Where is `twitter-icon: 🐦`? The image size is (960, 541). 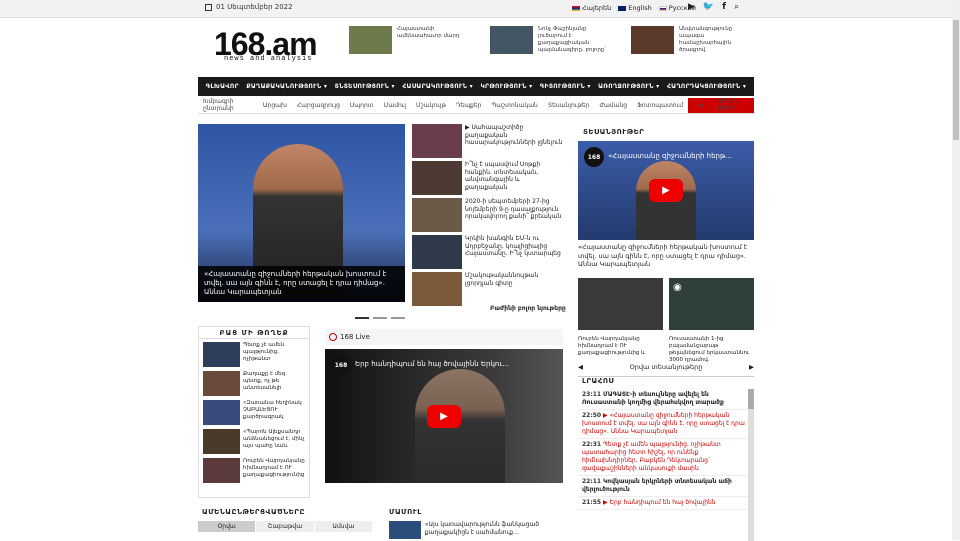
twitter-icon: 🐦 is located at coordinates (708, 7).